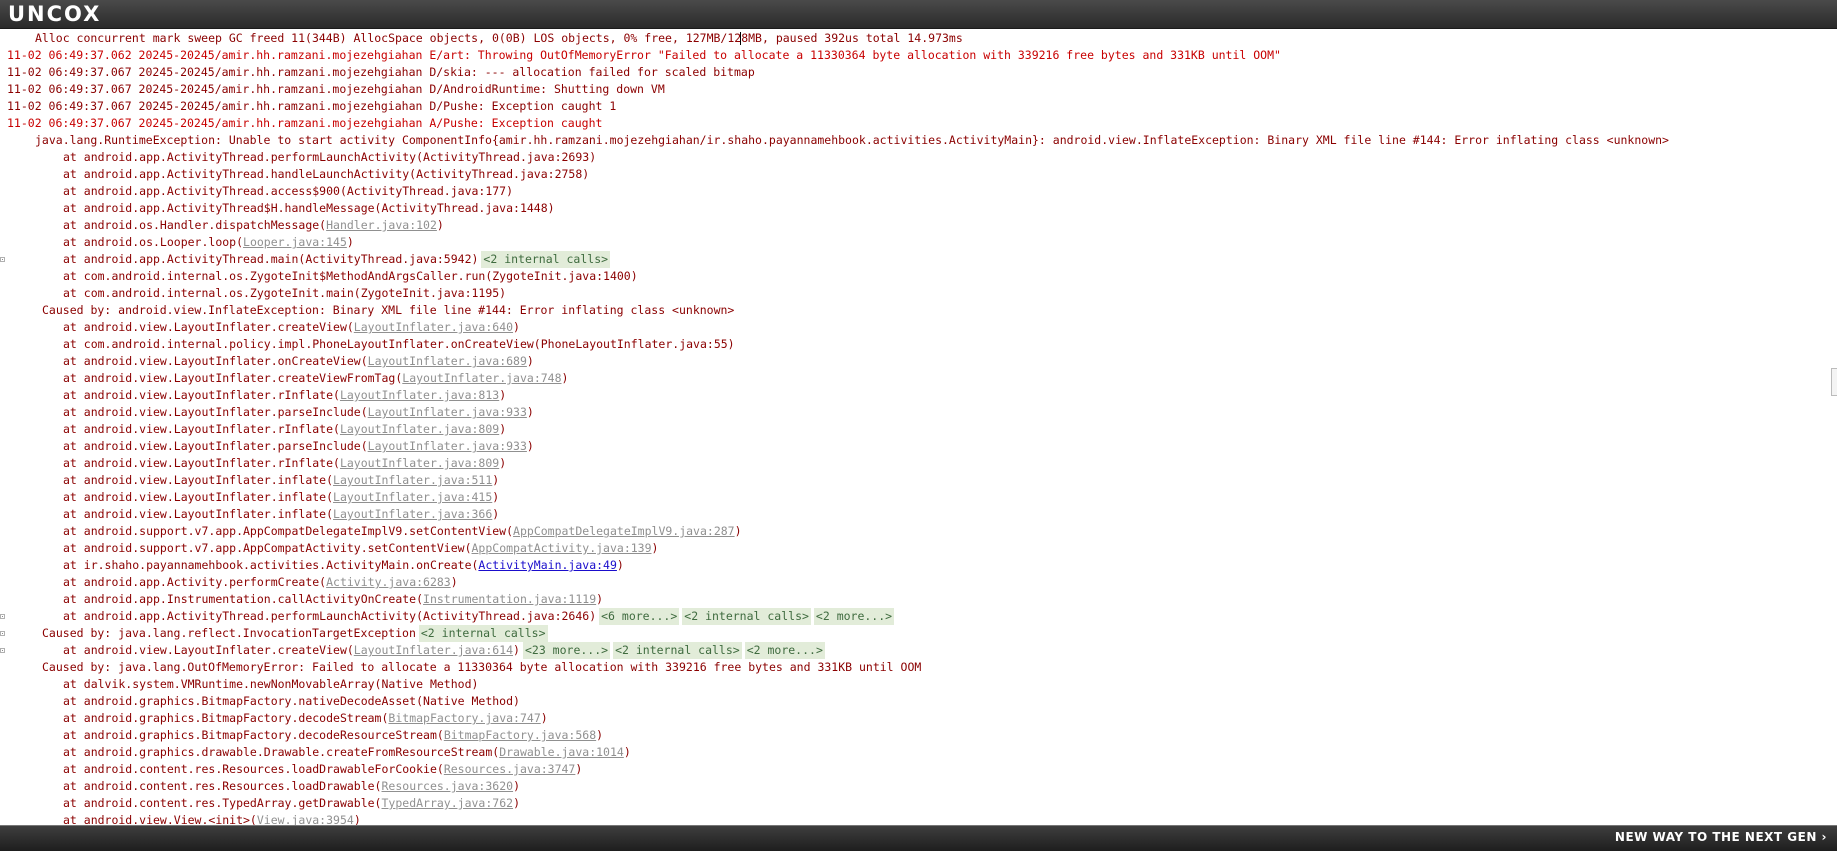  I want to click on source-file-link: LayoutInflater.java:614, so click(433, 650).